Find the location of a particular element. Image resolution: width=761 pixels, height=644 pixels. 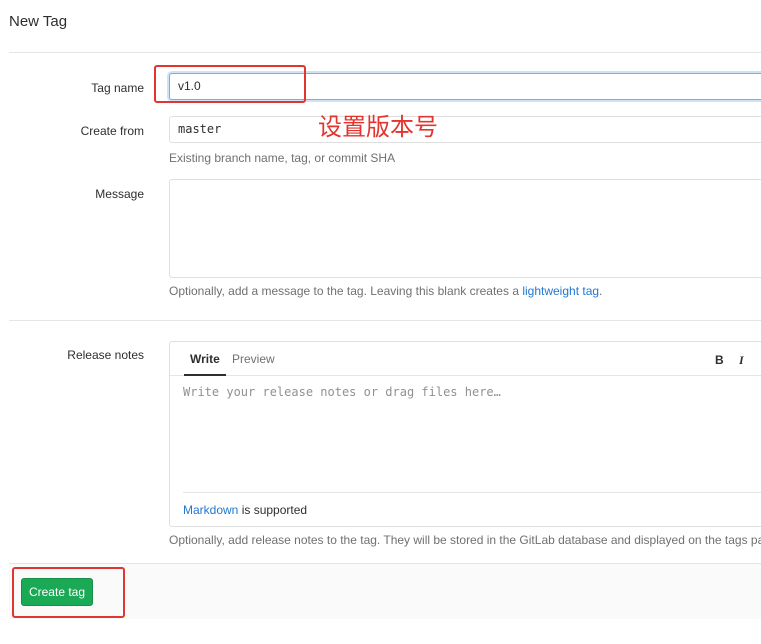

message-help-suffix: . is located at coordinates (601, 291).